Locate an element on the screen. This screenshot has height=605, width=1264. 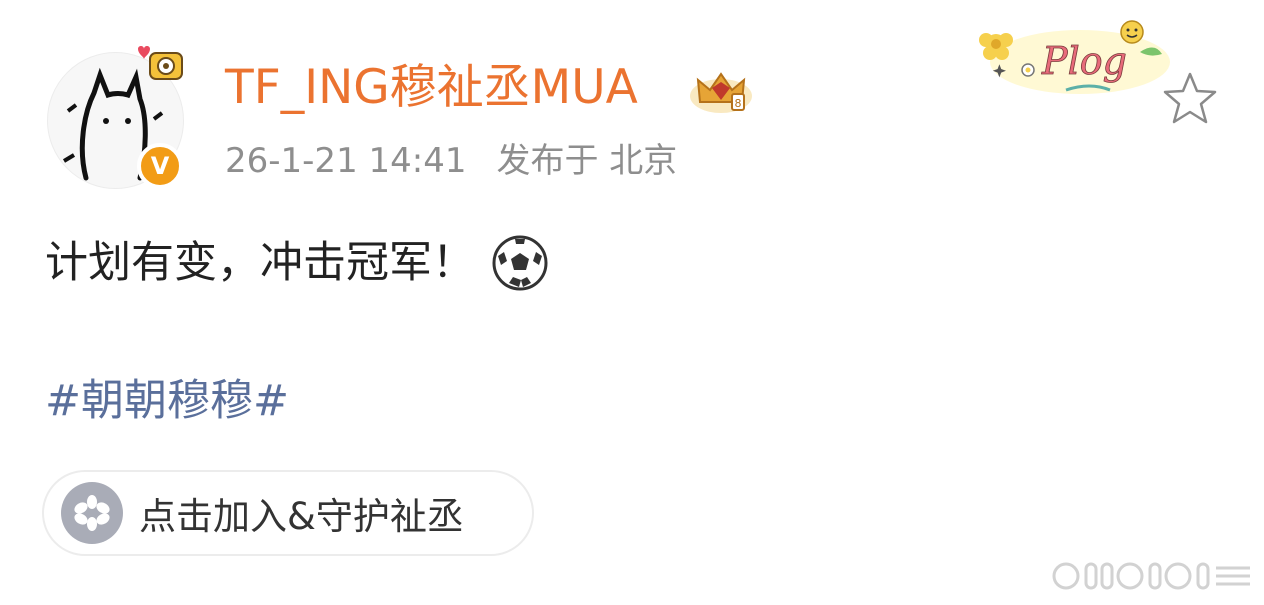
soccer-ball-icon is located at coordinates (520, 263).